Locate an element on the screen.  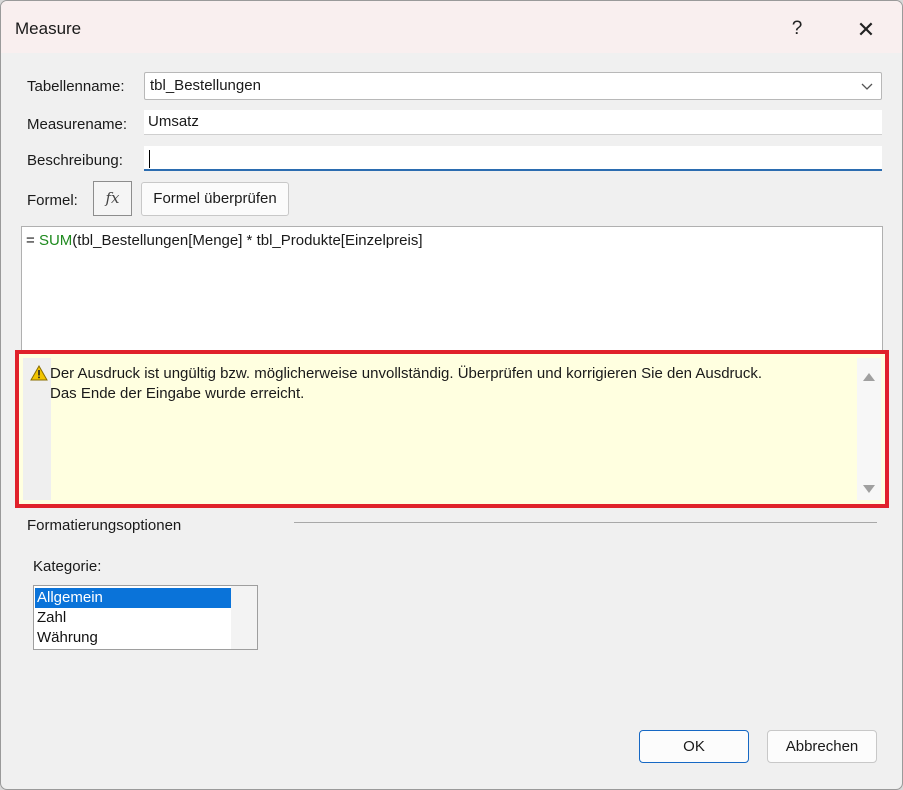
category-listbox: Allgemein Zahl Währung is located at coordinates (145, 617).